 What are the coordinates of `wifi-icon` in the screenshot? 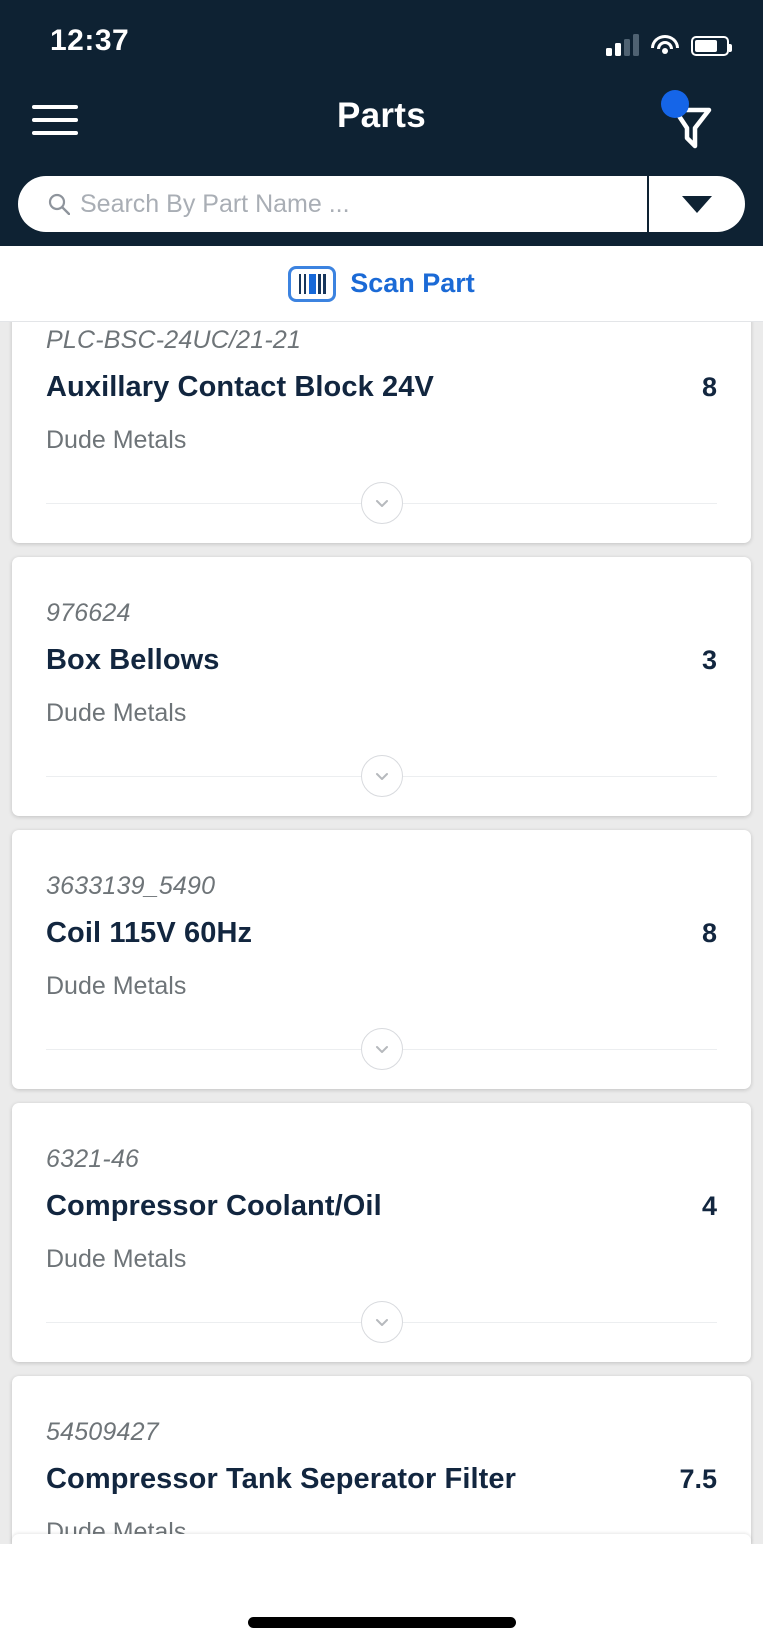 It's located at (665, 45).